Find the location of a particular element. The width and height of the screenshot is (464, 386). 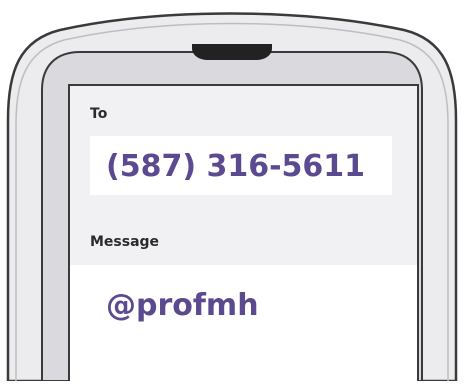

recipient-number: (587) 316-5611 is located at coordinates (236, 166).